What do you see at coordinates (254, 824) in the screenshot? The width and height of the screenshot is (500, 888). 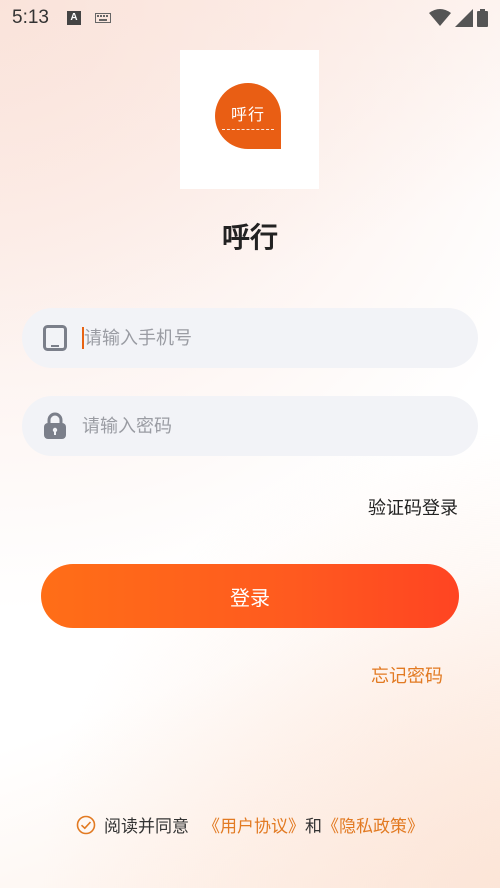 I see `user-agreement-link: 《用户协议》` at bounding box center [254, 824].